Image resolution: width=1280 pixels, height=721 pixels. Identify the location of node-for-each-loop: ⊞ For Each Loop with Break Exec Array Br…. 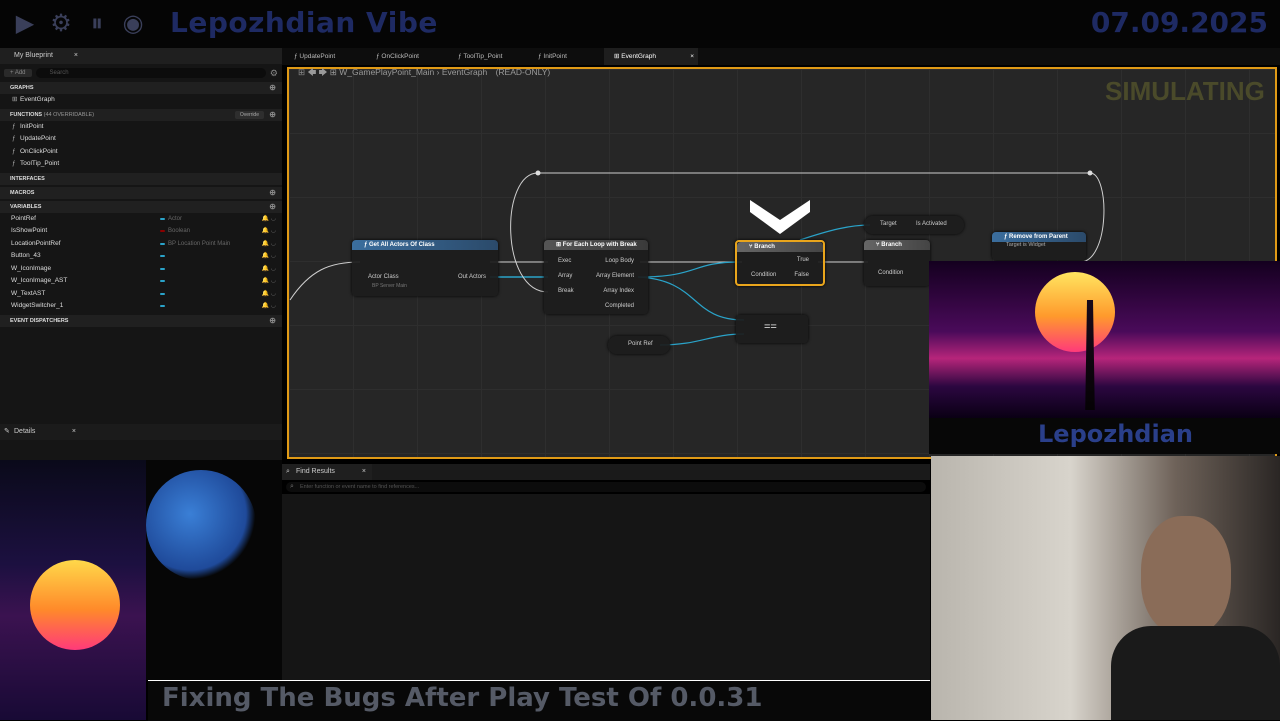
(596, 277).